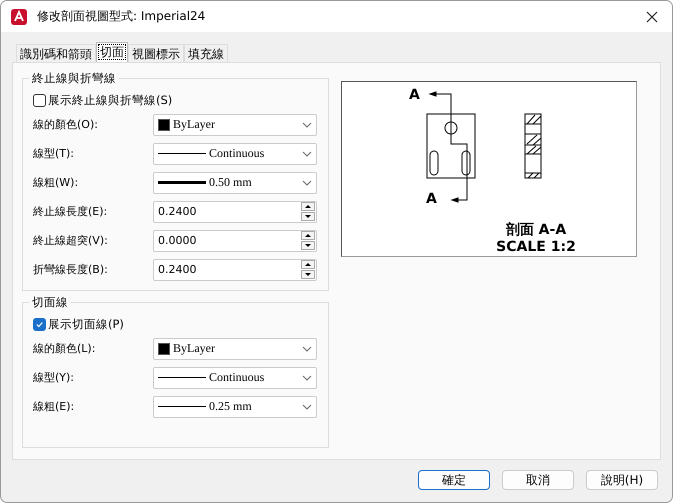  What do you see at coordinates (176, 100) in the screenshot?
I see `checkbox: 展示終止線與折彎線(S)` at bounding box center [176, 100].